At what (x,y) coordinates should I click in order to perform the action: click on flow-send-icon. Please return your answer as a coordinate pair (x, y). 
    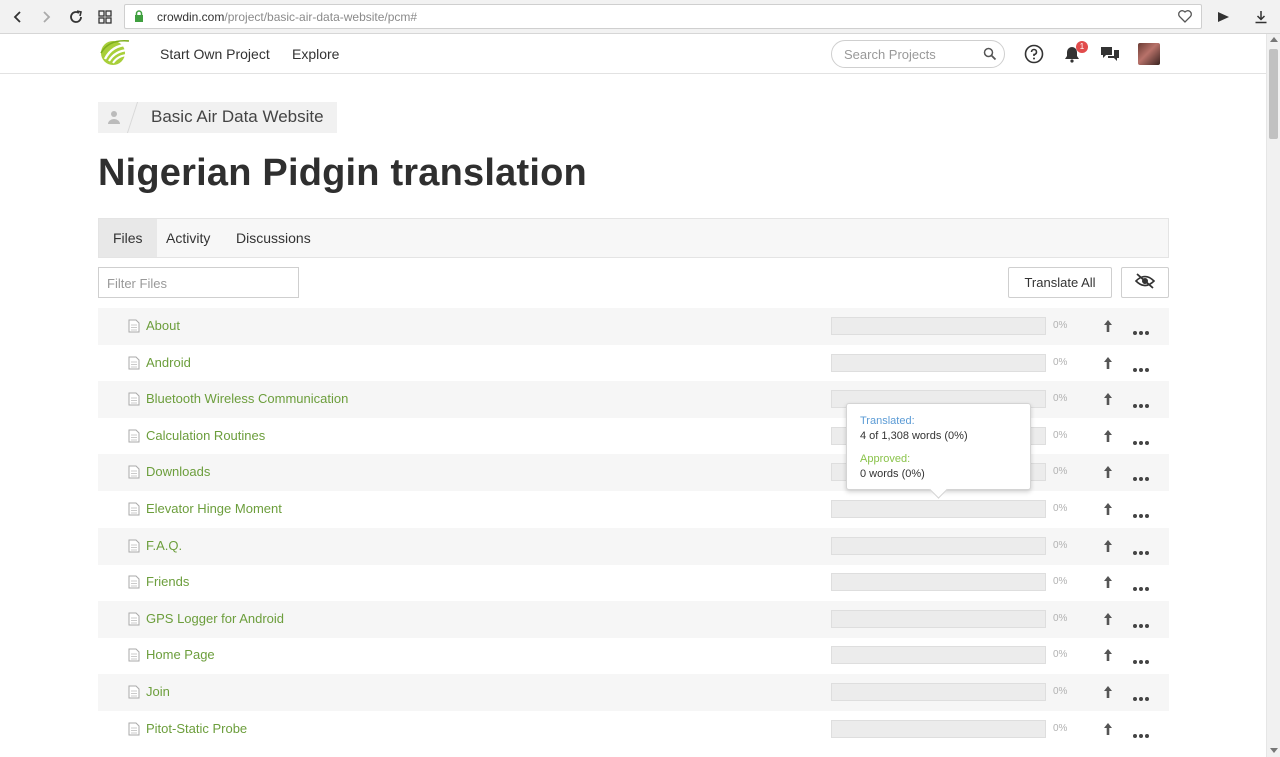
    Looking at the image, I should click on (1223, 17).